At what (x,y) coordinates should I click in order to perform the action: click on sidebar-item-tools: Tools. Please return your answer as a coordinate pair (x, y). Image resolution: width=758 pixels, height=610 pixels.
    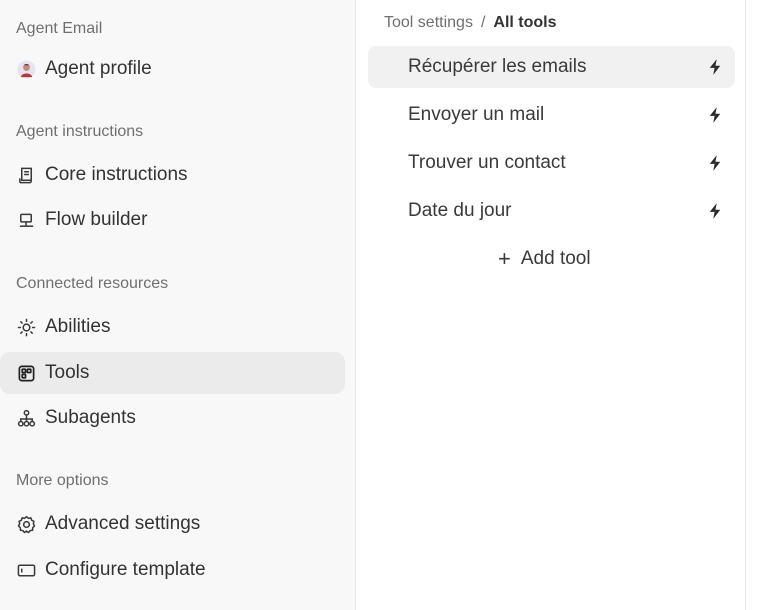
    Looking at the image, I should click on (172, 373).